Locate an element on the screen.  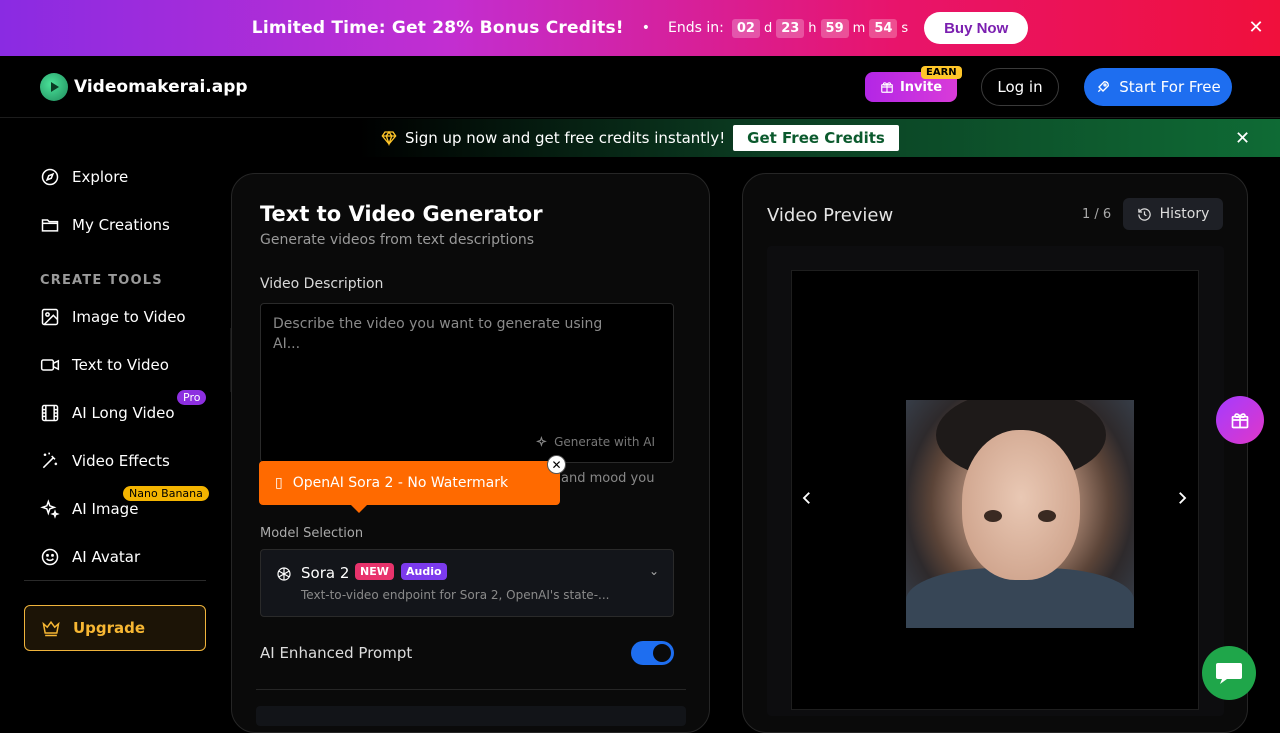
chat-floating-button is located at coordinates (1229, 673).